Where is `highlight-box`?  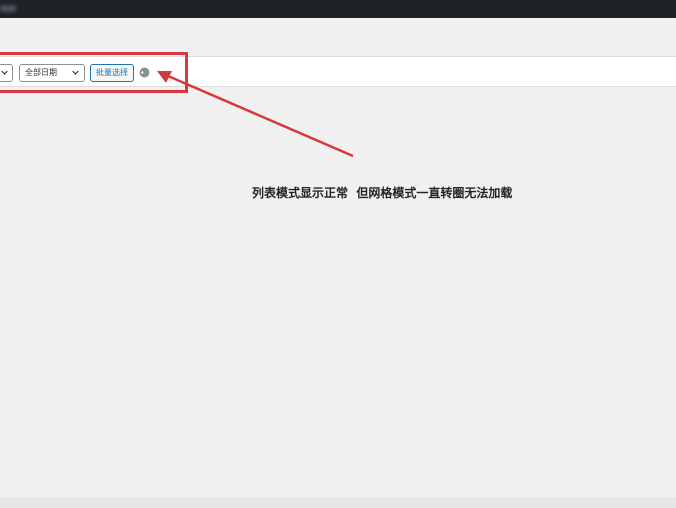 highlight-box is located at coordinates (94, 72).